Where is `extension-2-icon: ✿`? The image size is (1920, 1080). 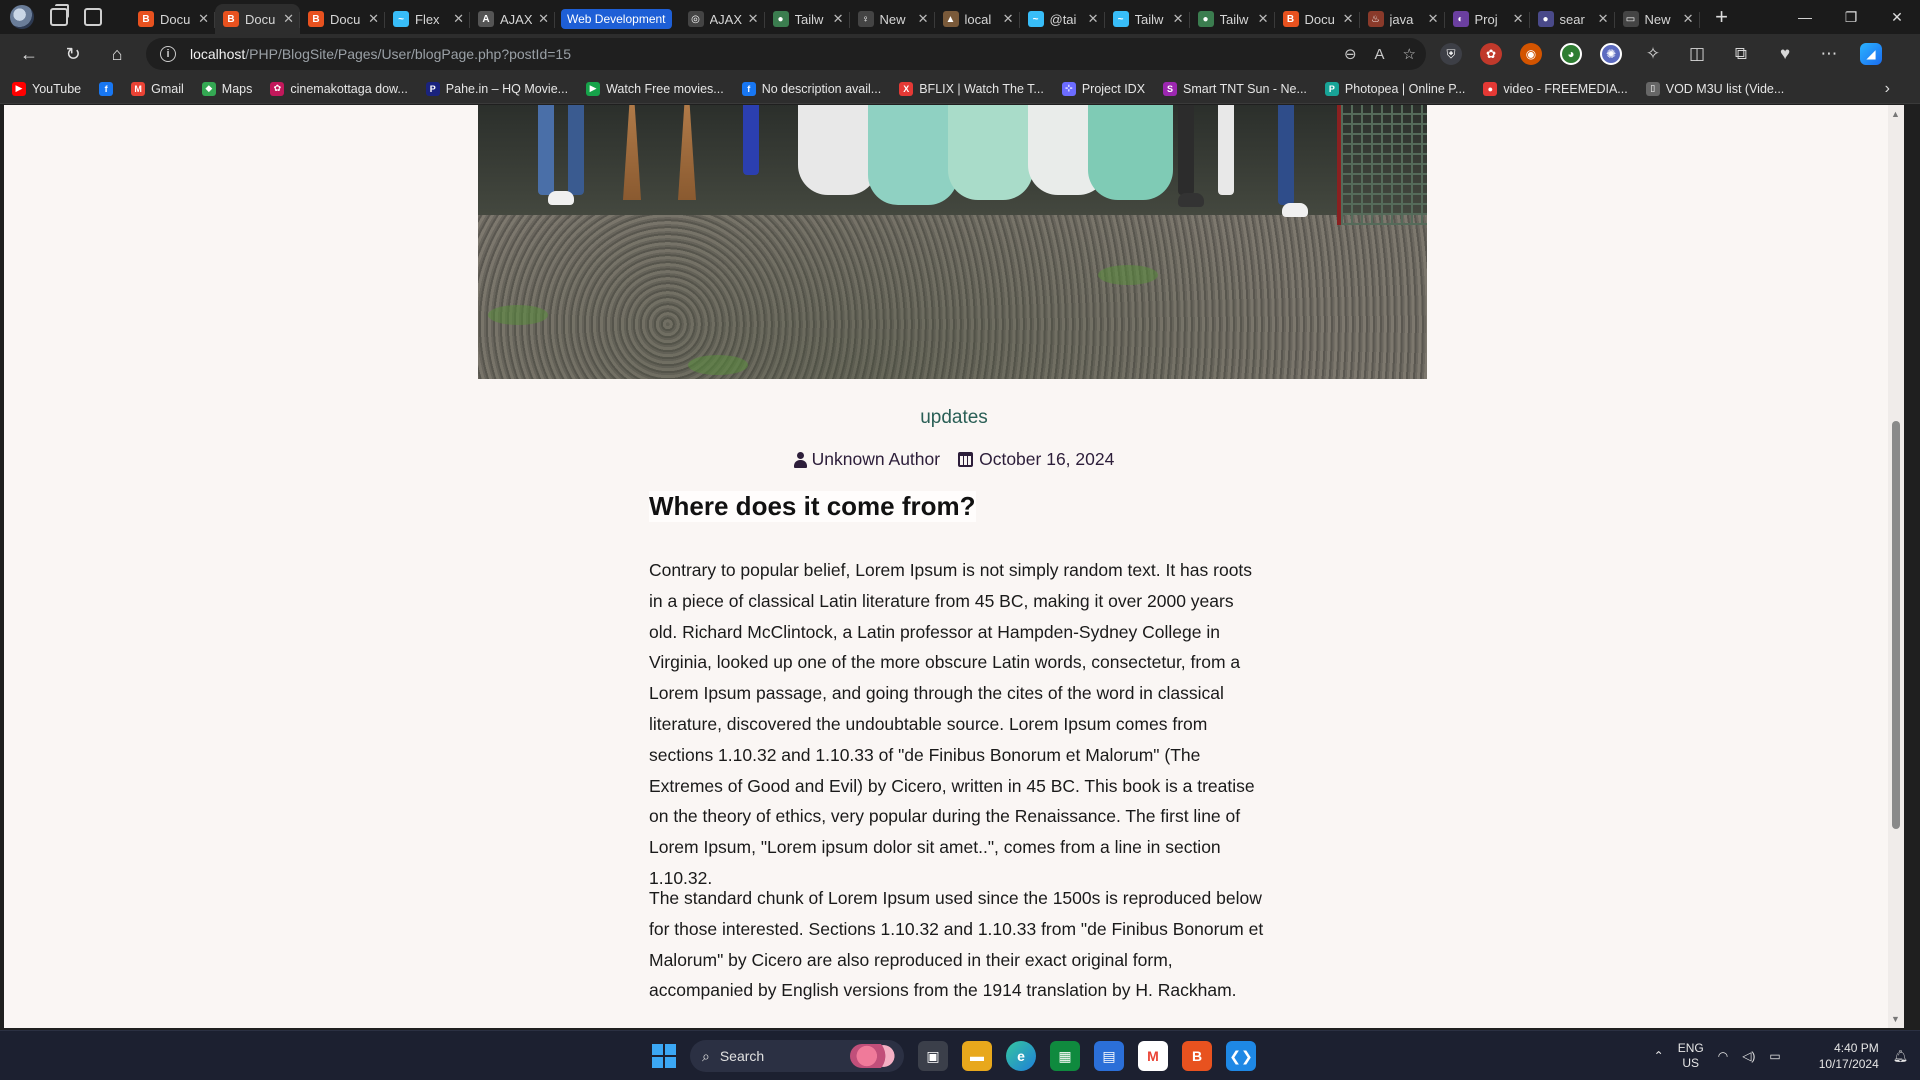
extension-2-icon: ✿ is located at coordinates (1491, 54).